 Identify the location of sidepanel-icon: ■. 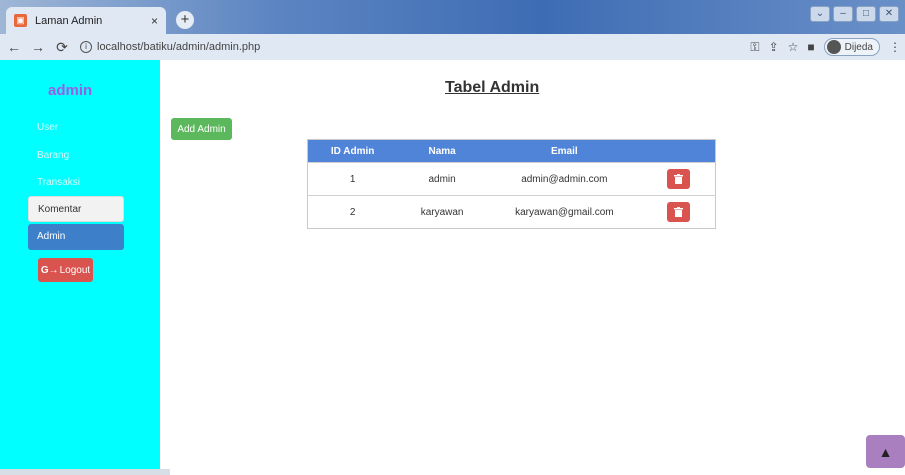
(810, 47).